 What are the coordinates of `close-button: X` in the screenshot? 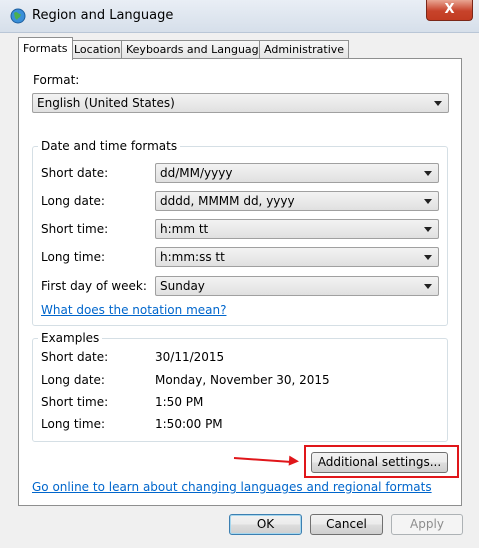 It's located at (449, 10).